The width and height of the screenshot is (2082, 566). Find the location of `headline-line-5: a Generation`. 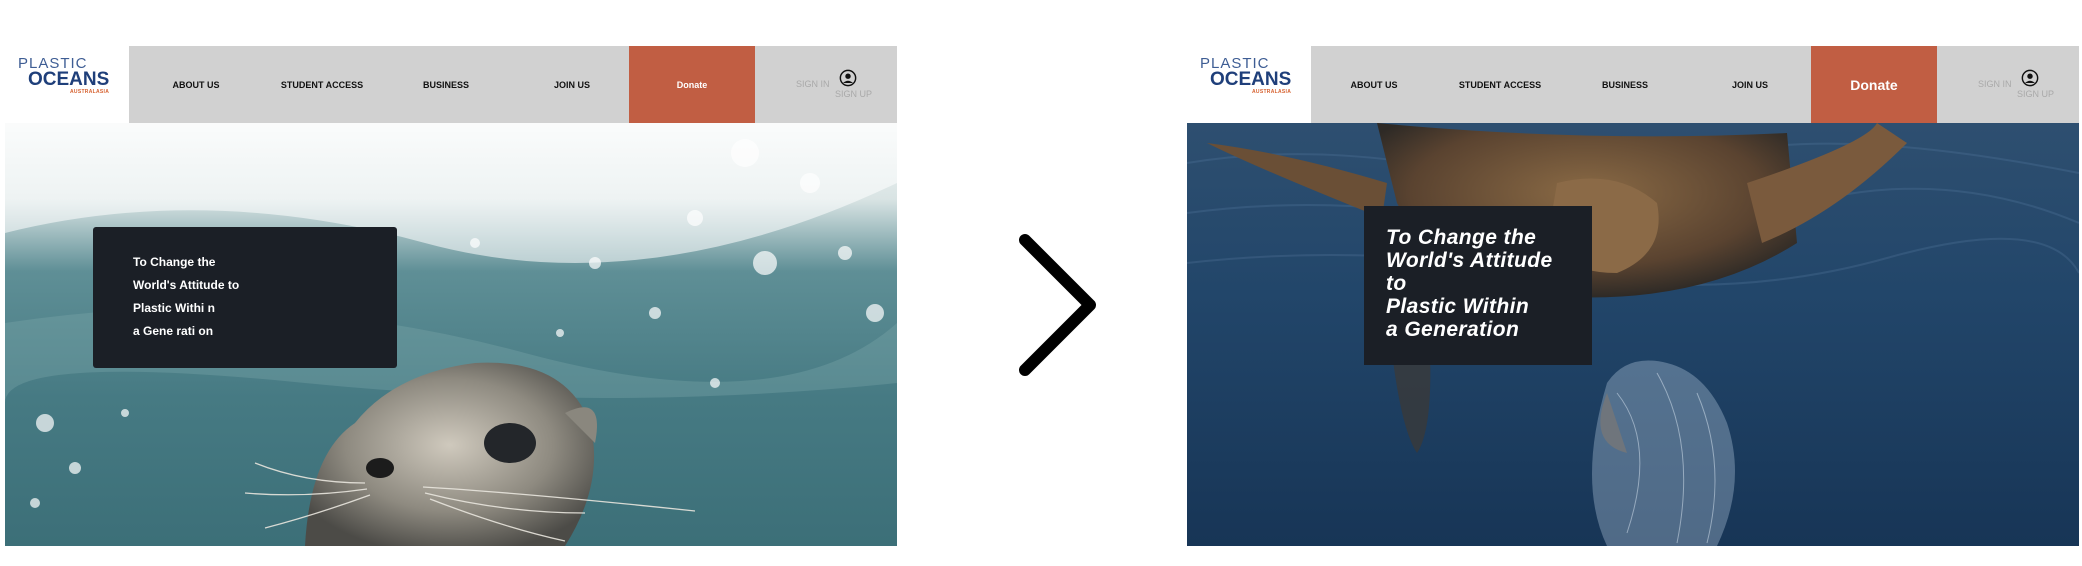

headline-line-5: a Generation is located at coordinates (1453, 329).